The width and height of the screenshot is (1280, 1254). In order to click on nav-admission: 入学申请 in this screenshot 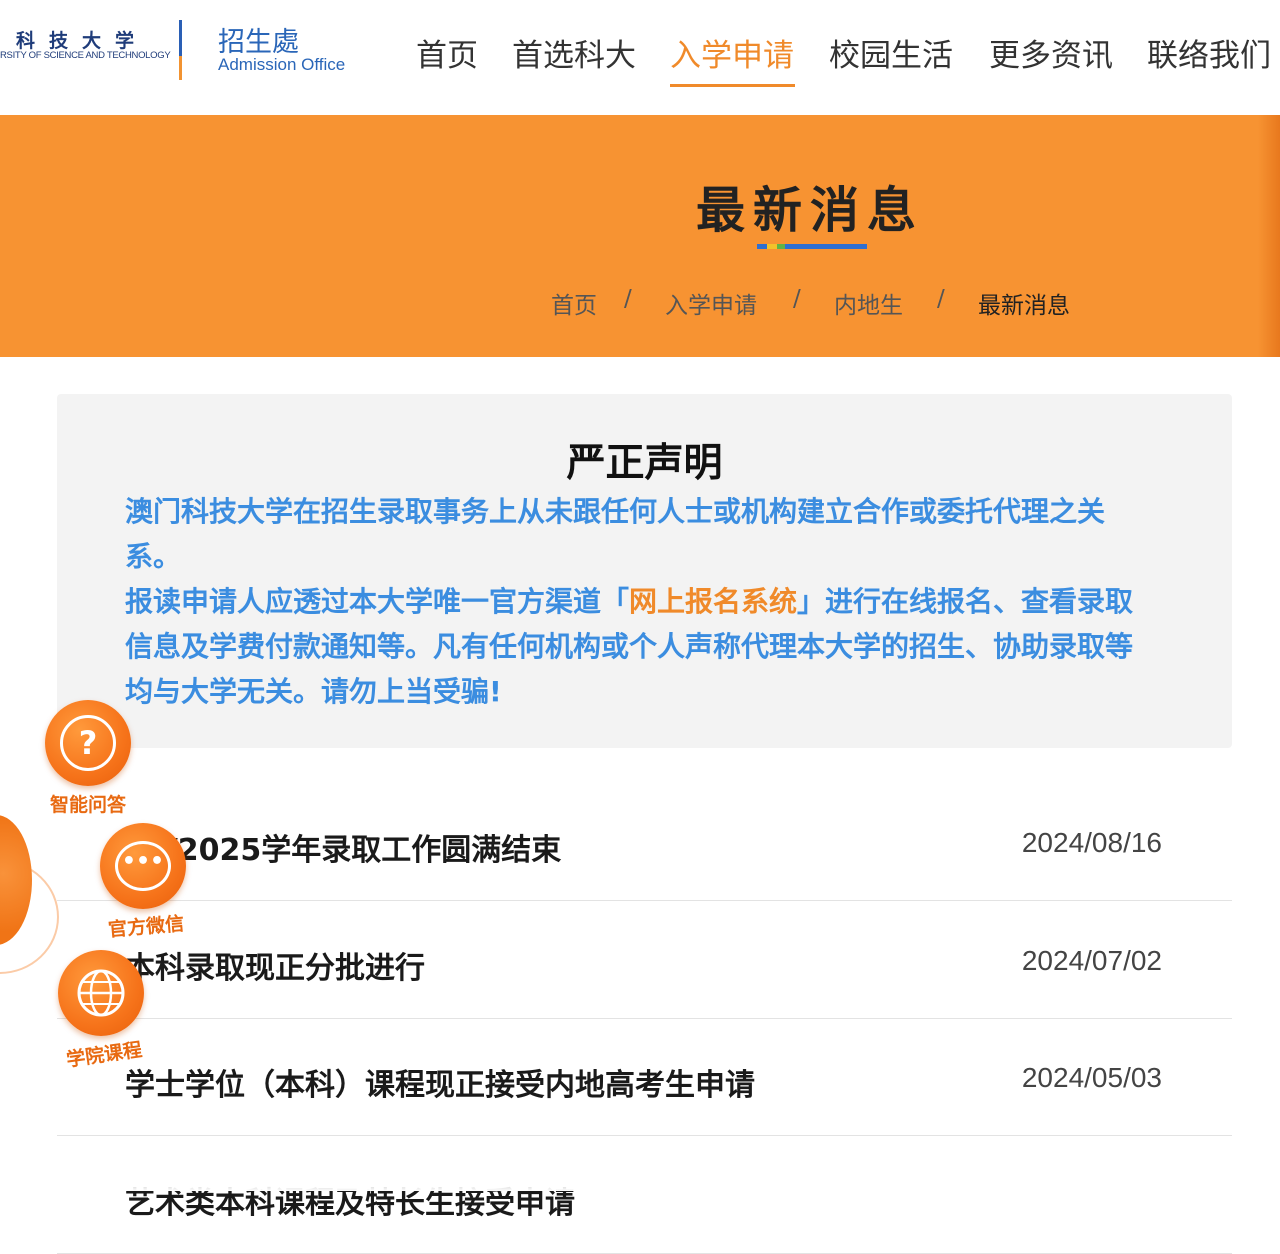, I will do `click(732, 52)`.